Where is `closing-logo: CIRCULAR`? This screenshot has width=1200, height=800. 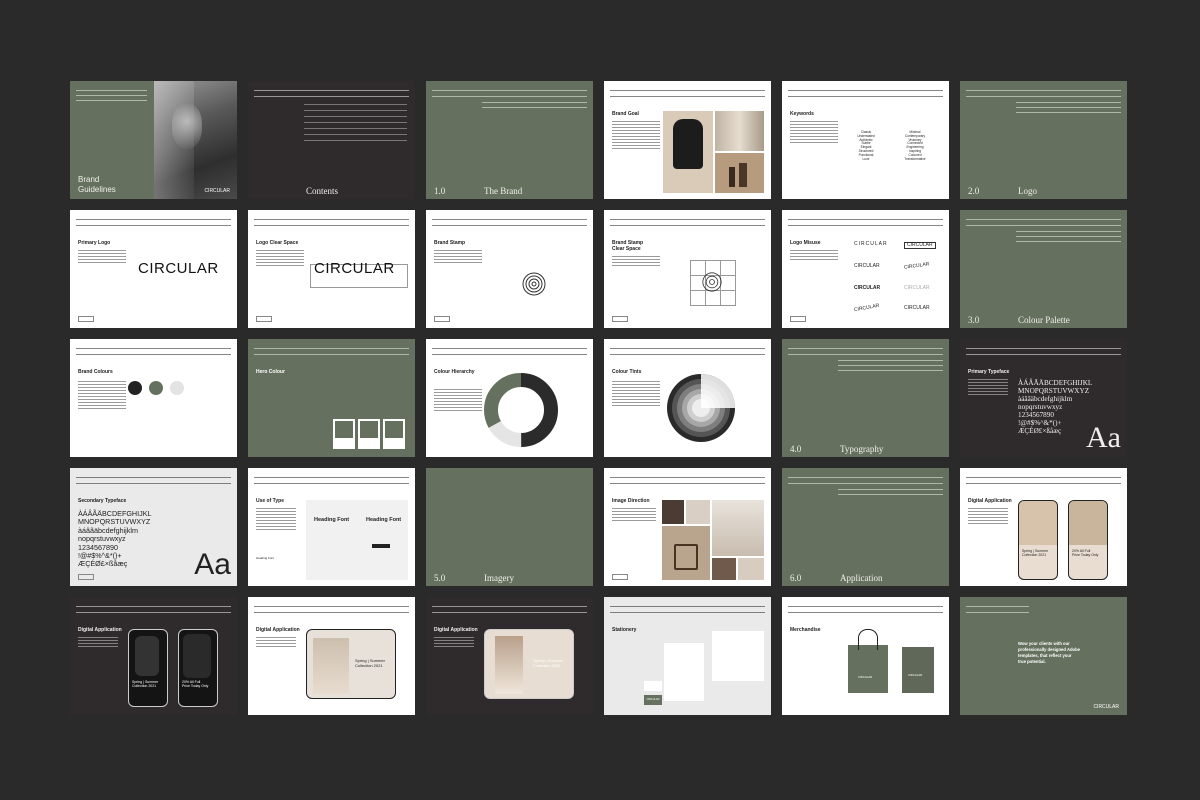 closing-logo: CIRCULAR is located at coordinates (1106, 707).